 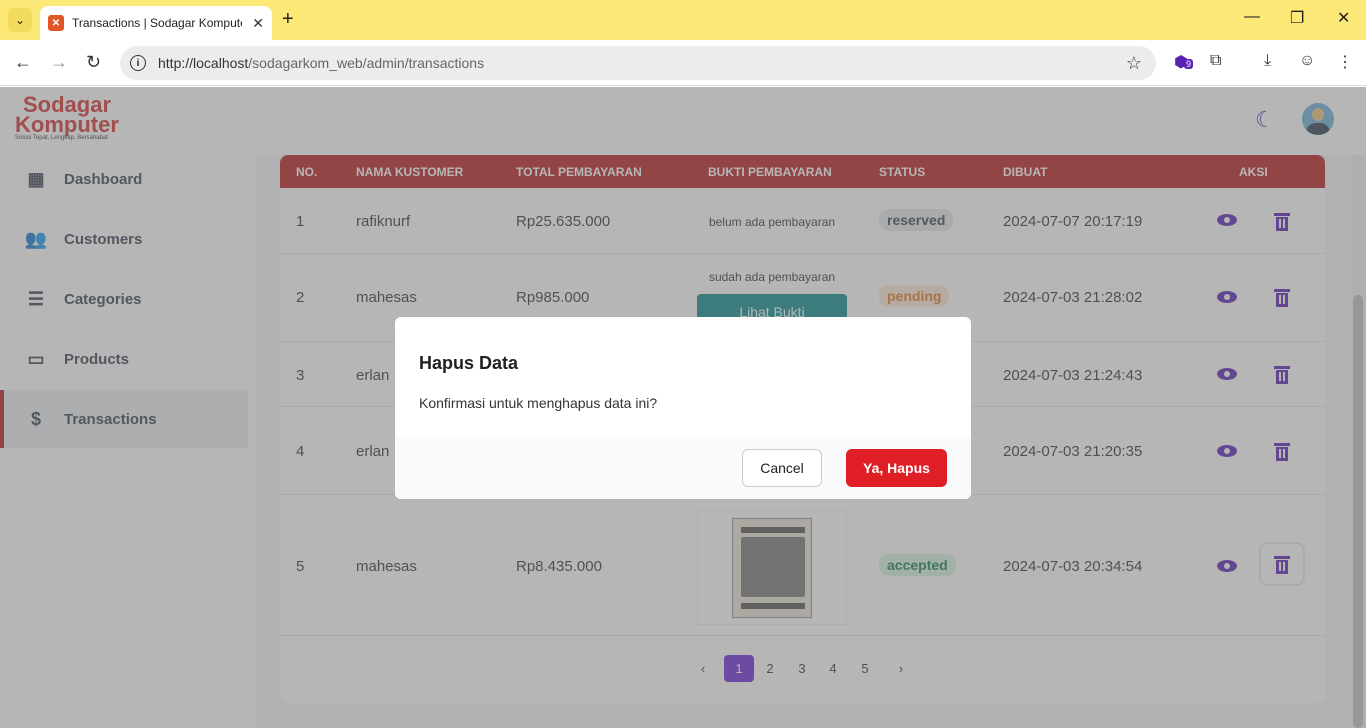 I want to click on extensions-puzzle-icon: ⧉, so click(x=1215, y=61).